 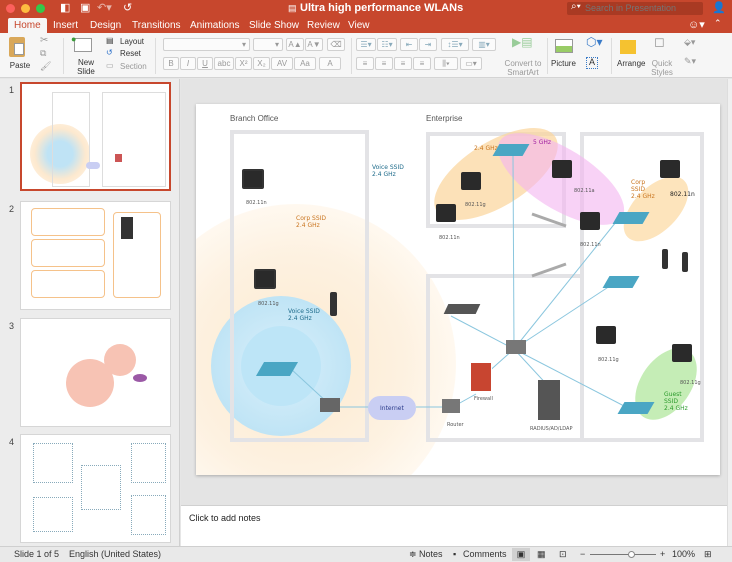 I want to click on server-rack-icon, so click(x=462, y=309).